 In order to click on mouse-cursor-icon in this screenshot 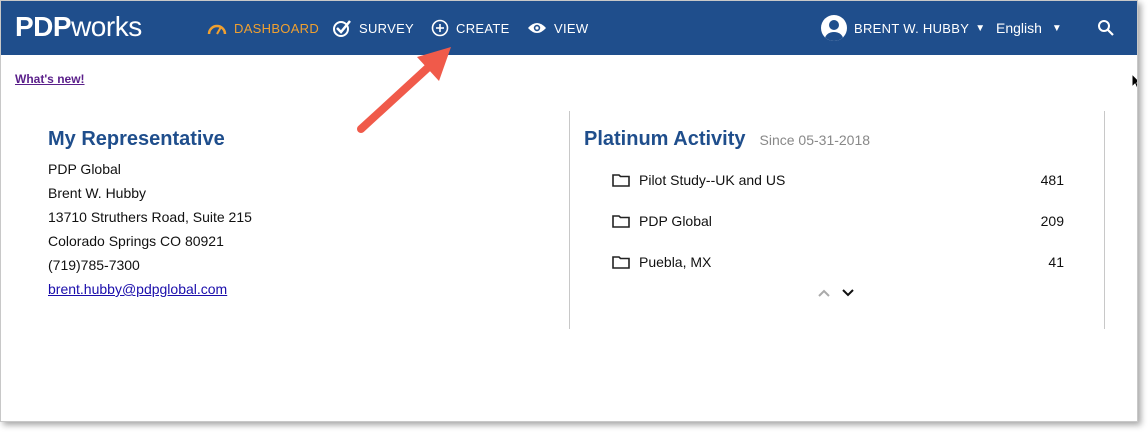, I will do `click(1134, 81)`.